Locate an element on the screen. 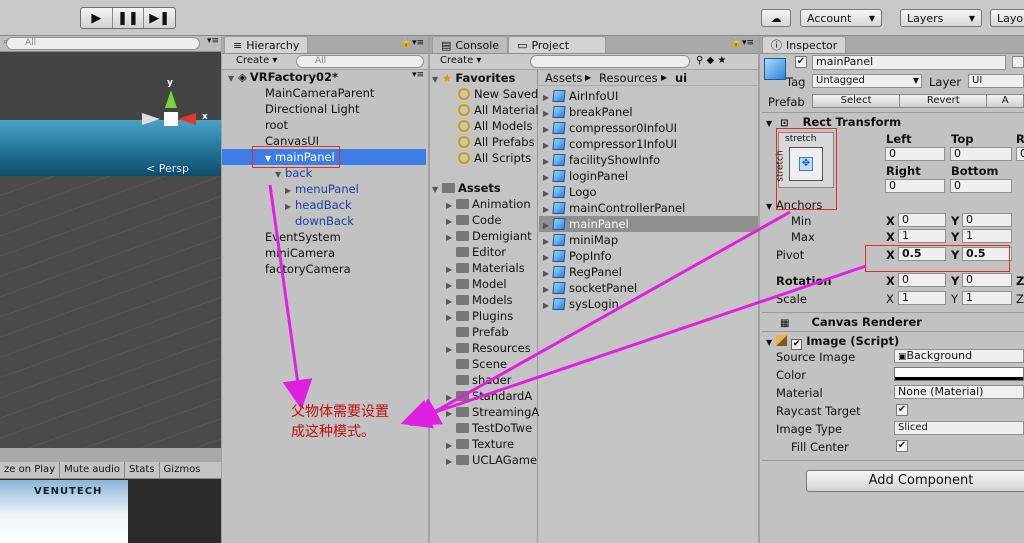 This screenshot has height=543, width=1024. breadcrumb-assets: Assets is located at coordinates (563, 78).